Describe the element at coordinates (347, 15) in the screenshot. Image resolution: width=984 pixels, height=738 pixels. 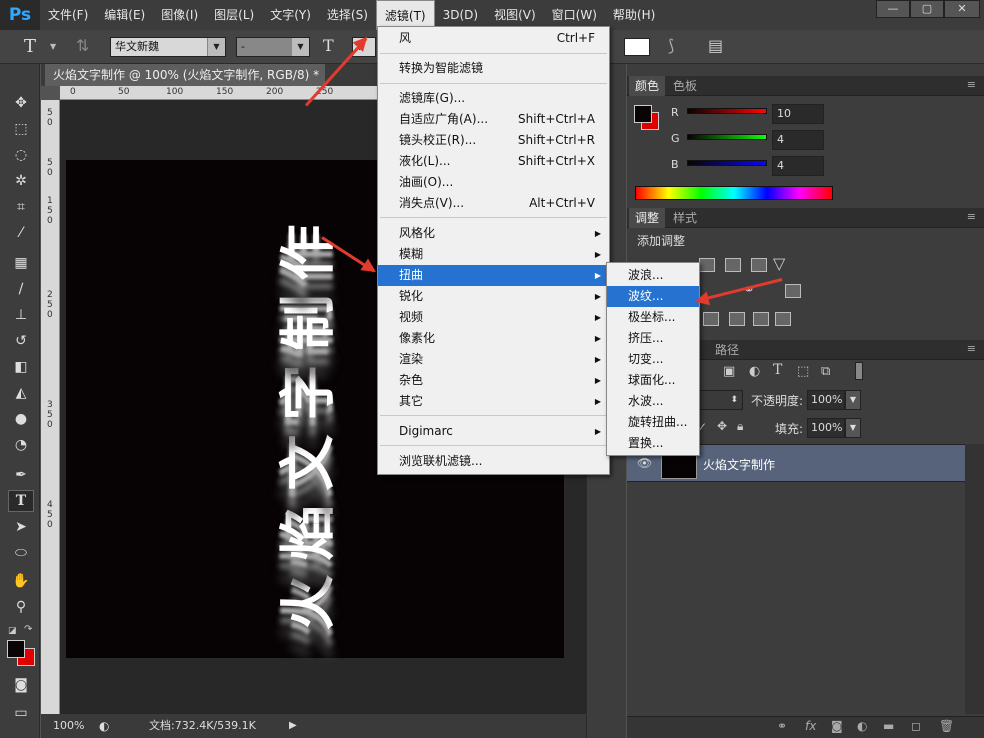
I see `menu-select: 选择(S)` at that location.